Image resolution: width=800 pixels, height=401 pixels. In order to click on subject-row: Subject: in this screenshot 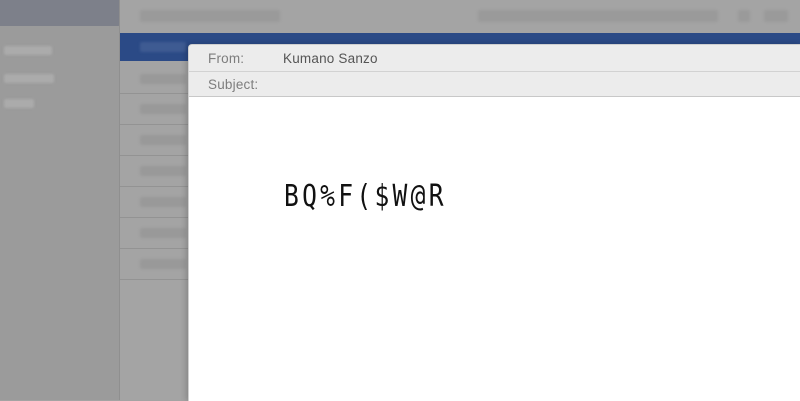, I will do `click(494, 84)`.